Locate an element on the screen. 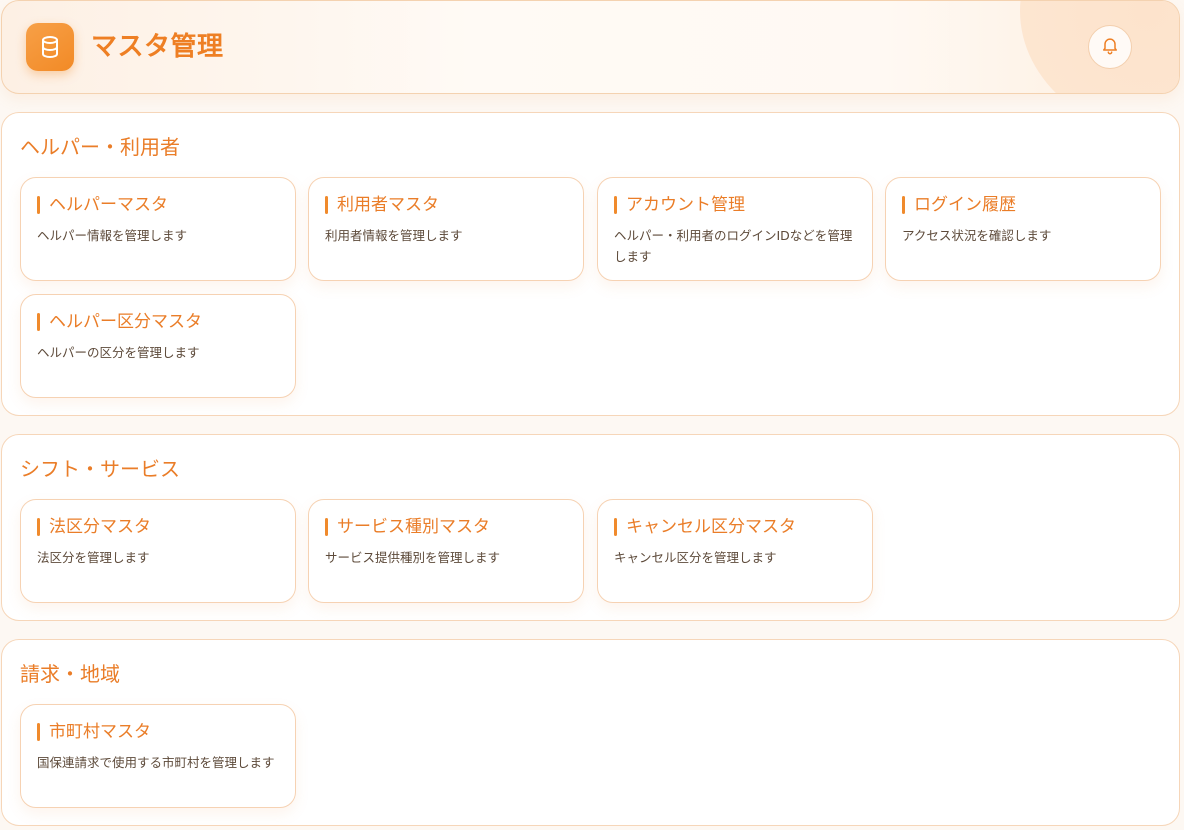 The height and width of the screenshot is (830, 1184). card-title: アカウント管理 is located at coordinates (685, 205).